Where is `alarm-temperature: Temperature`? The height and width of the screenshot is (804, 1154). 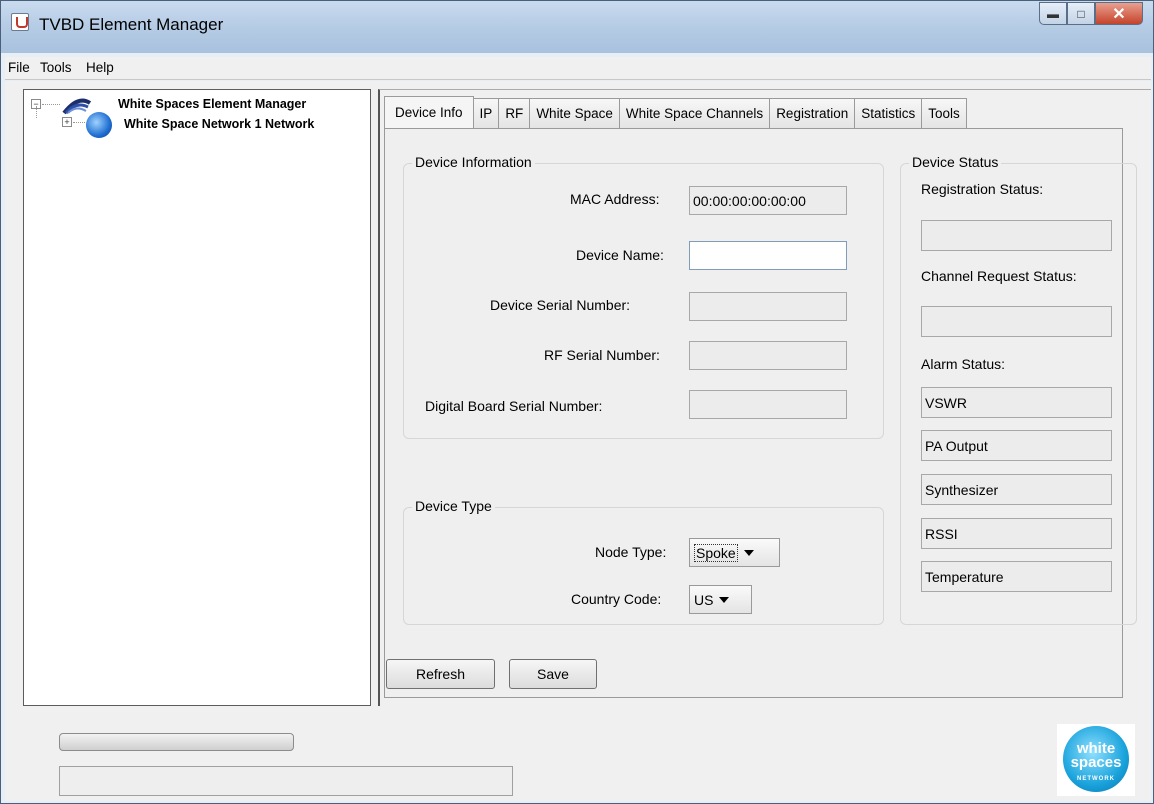 alarm-temperature: Temperature is located at coordinates (1016, 576).